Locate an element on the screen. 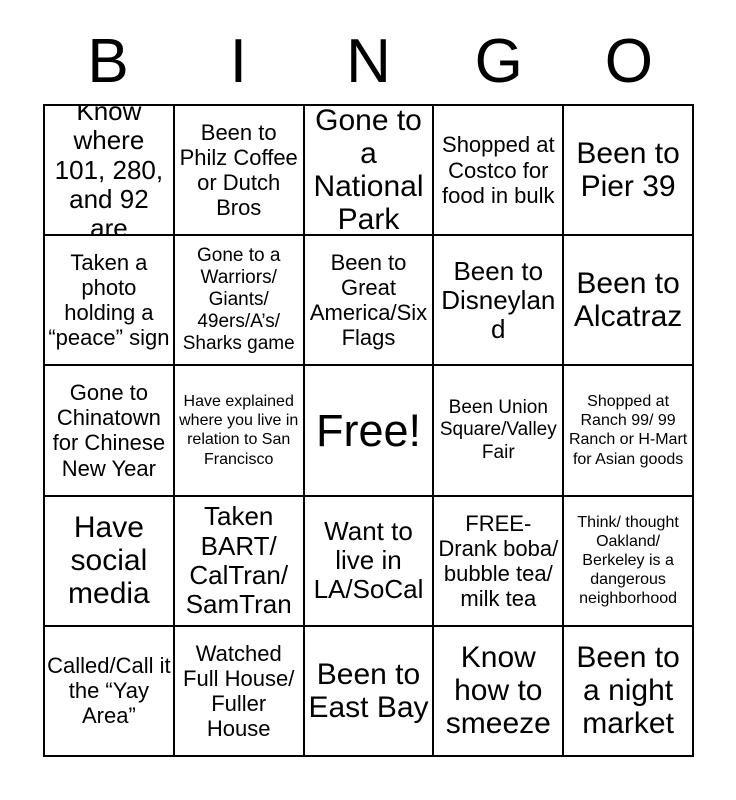 This screenshot has height=800, width=736. bingo-cell: Shopped at Costco for food in bulk is located at coordinates (499, 171).